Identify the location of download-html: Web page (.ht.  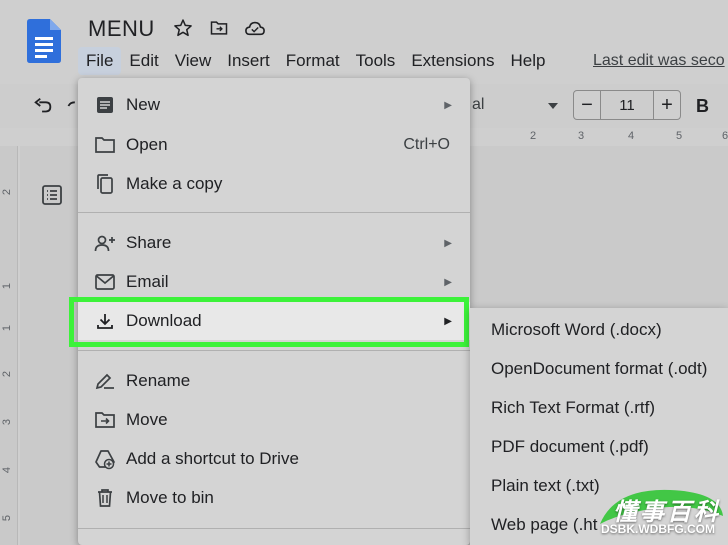
(544, 525).